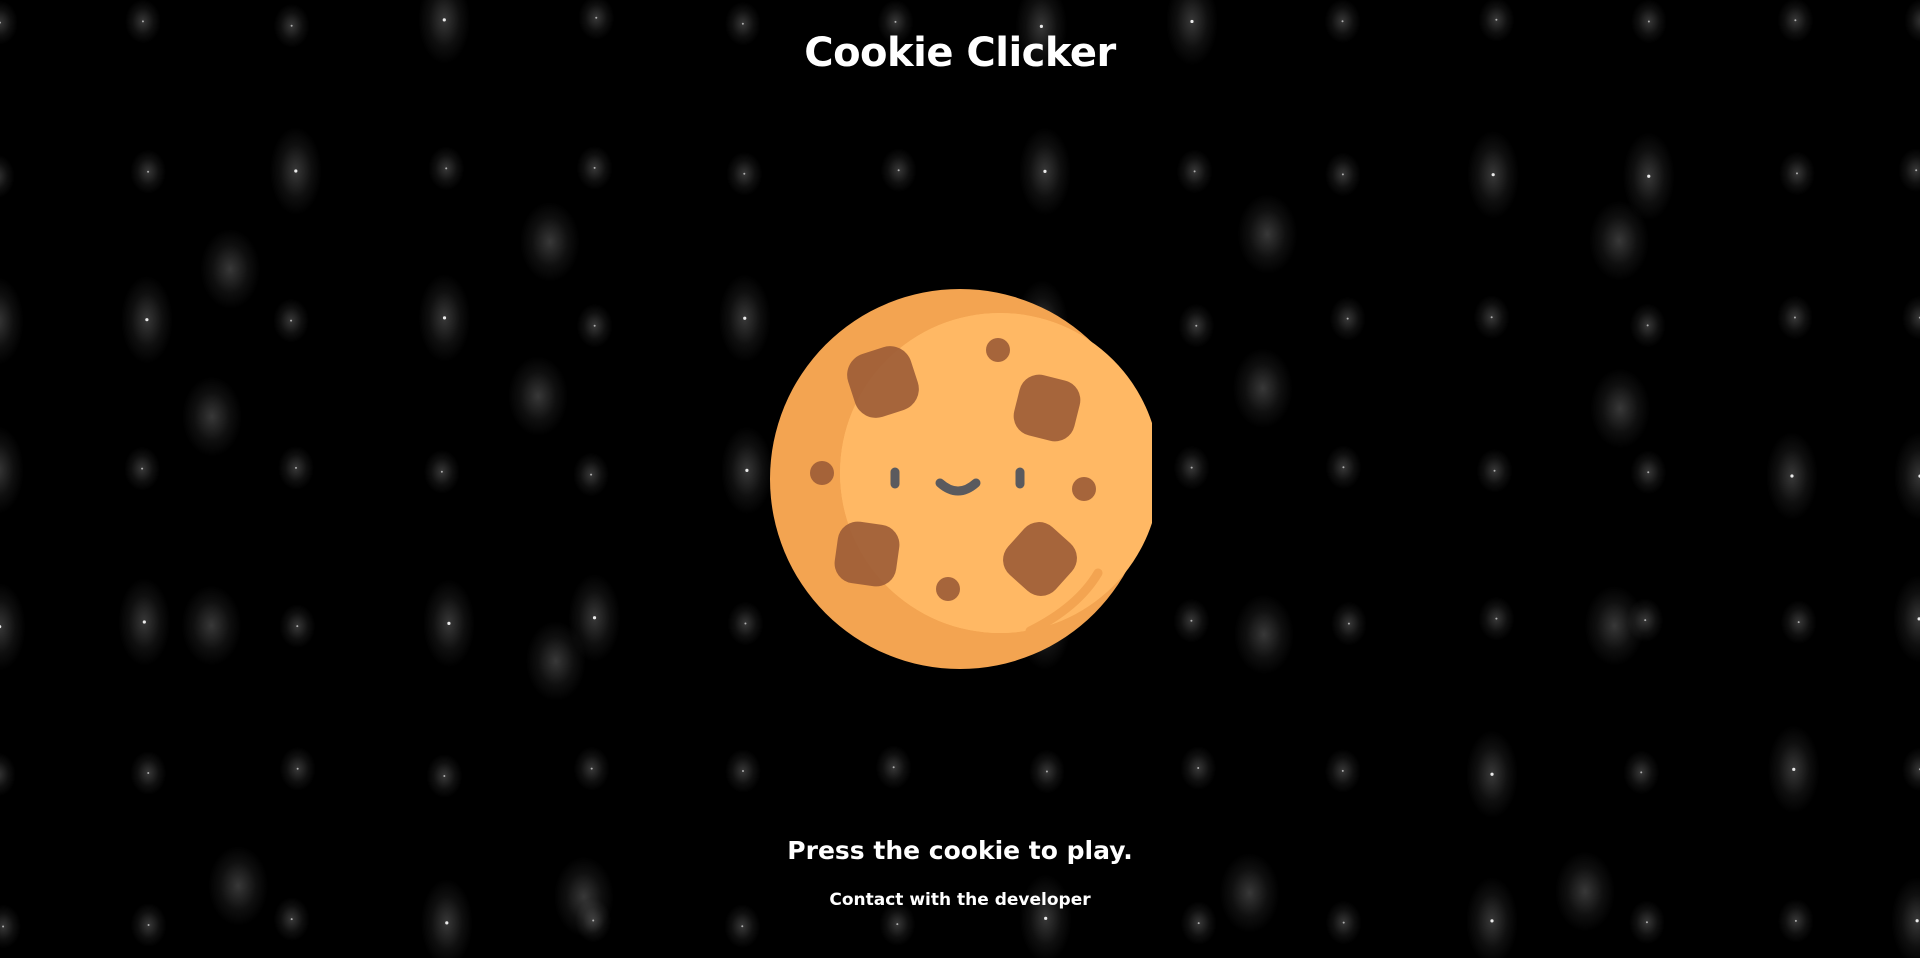 The width and height of the screenshot is (1920, 958). I want to click on contact-developer-link: Contact with the developer, so click(959, 900).